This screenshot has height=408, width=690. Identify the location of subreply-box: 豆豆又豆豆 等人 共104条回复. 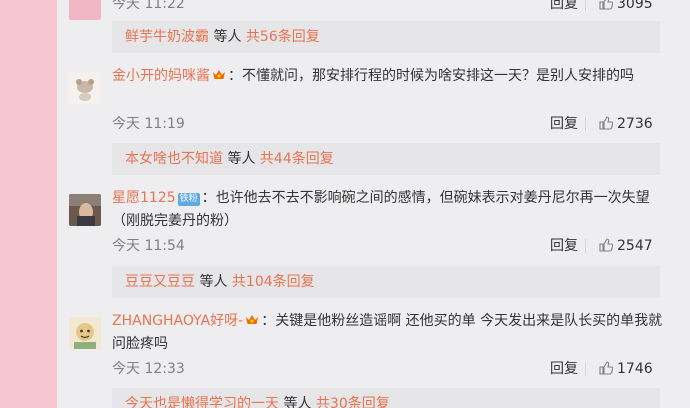
(386, 282).